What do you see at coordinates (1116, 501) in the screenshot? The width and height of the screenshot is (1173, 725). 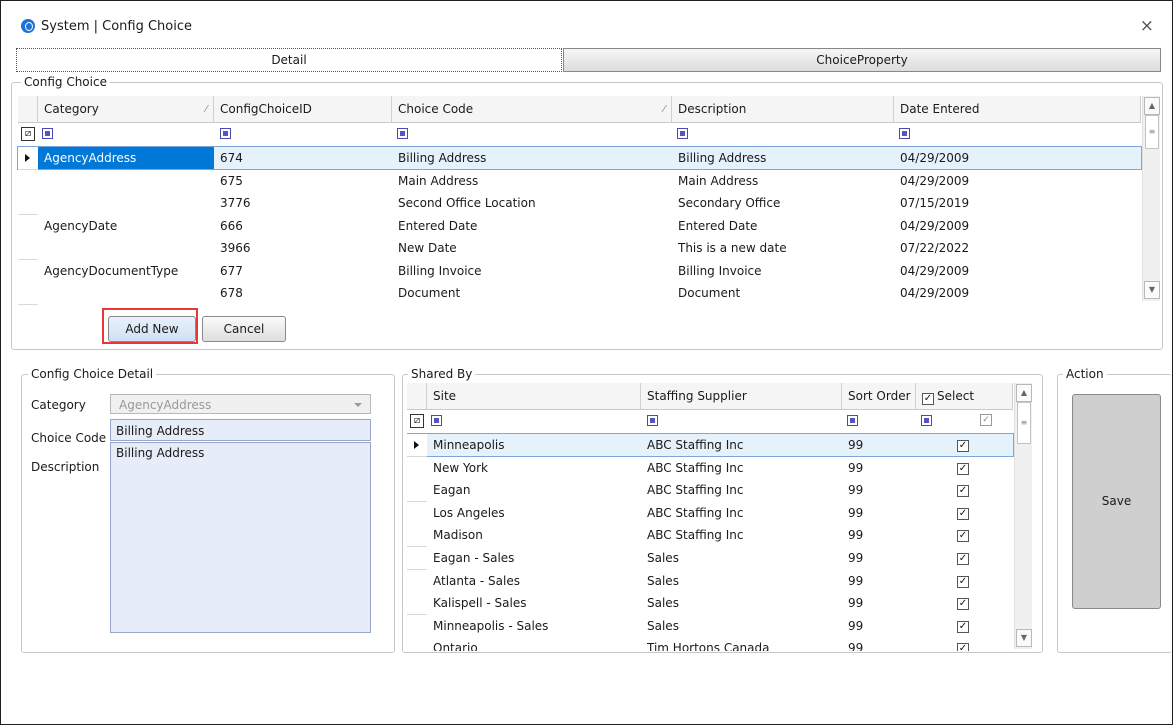 I see `save-button: Save` at bounding box center [1116, 501].